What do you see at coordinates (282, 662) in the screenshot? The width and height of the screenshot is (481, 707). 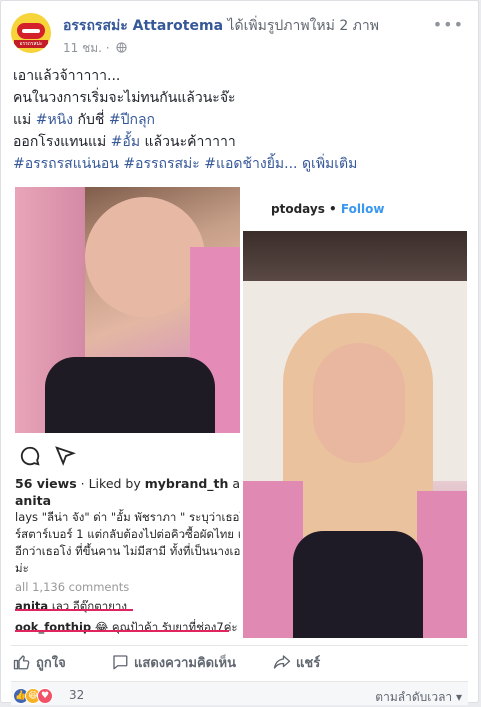 I see `share-arrow-icon` at bounding box center [282, 662].